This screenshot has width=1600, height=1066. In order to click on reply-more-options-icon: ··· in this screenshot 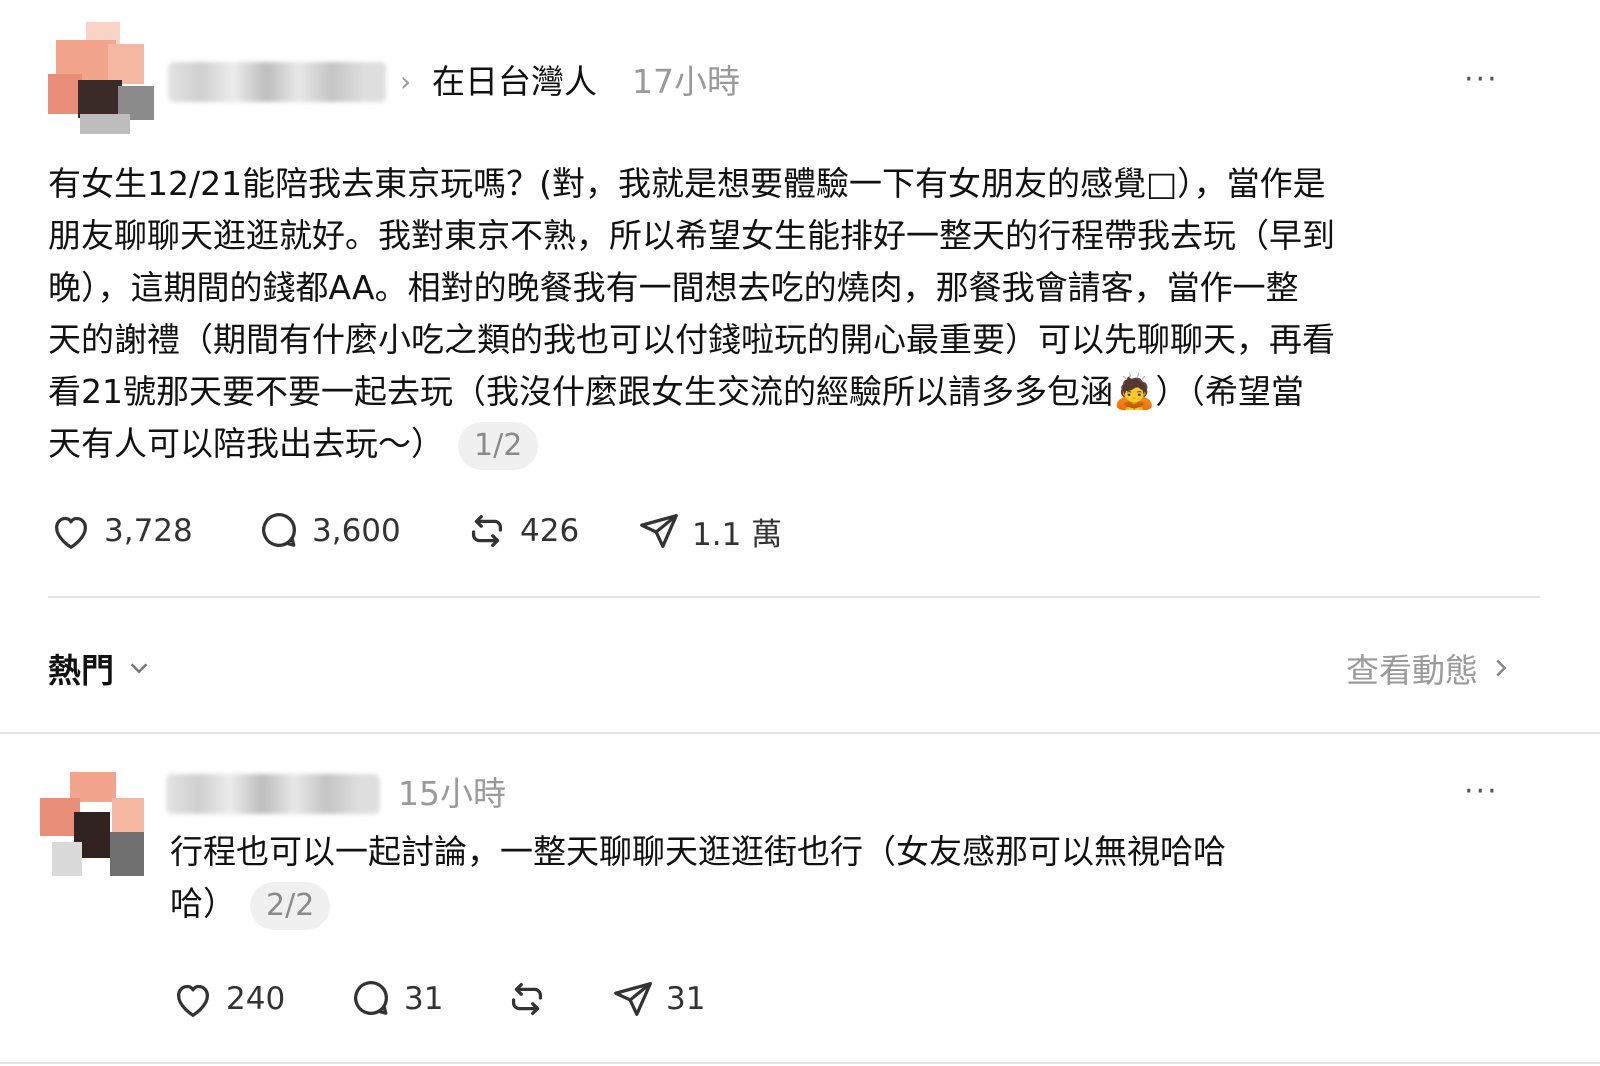, I will do `click(1481, 791)`.